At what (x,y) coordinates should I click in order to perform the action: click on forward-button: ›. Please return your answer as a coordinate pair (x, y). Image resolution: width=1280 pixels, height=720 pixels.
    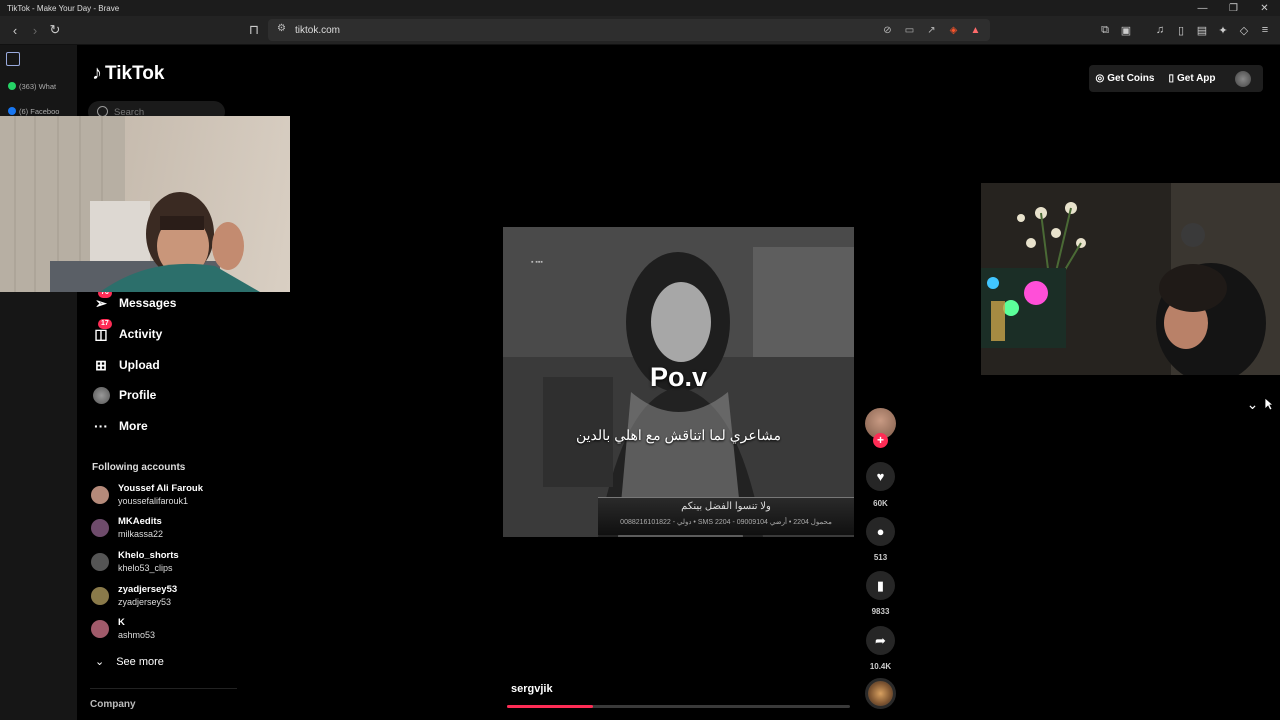
    Looking at the image, I should click on (35, 30).